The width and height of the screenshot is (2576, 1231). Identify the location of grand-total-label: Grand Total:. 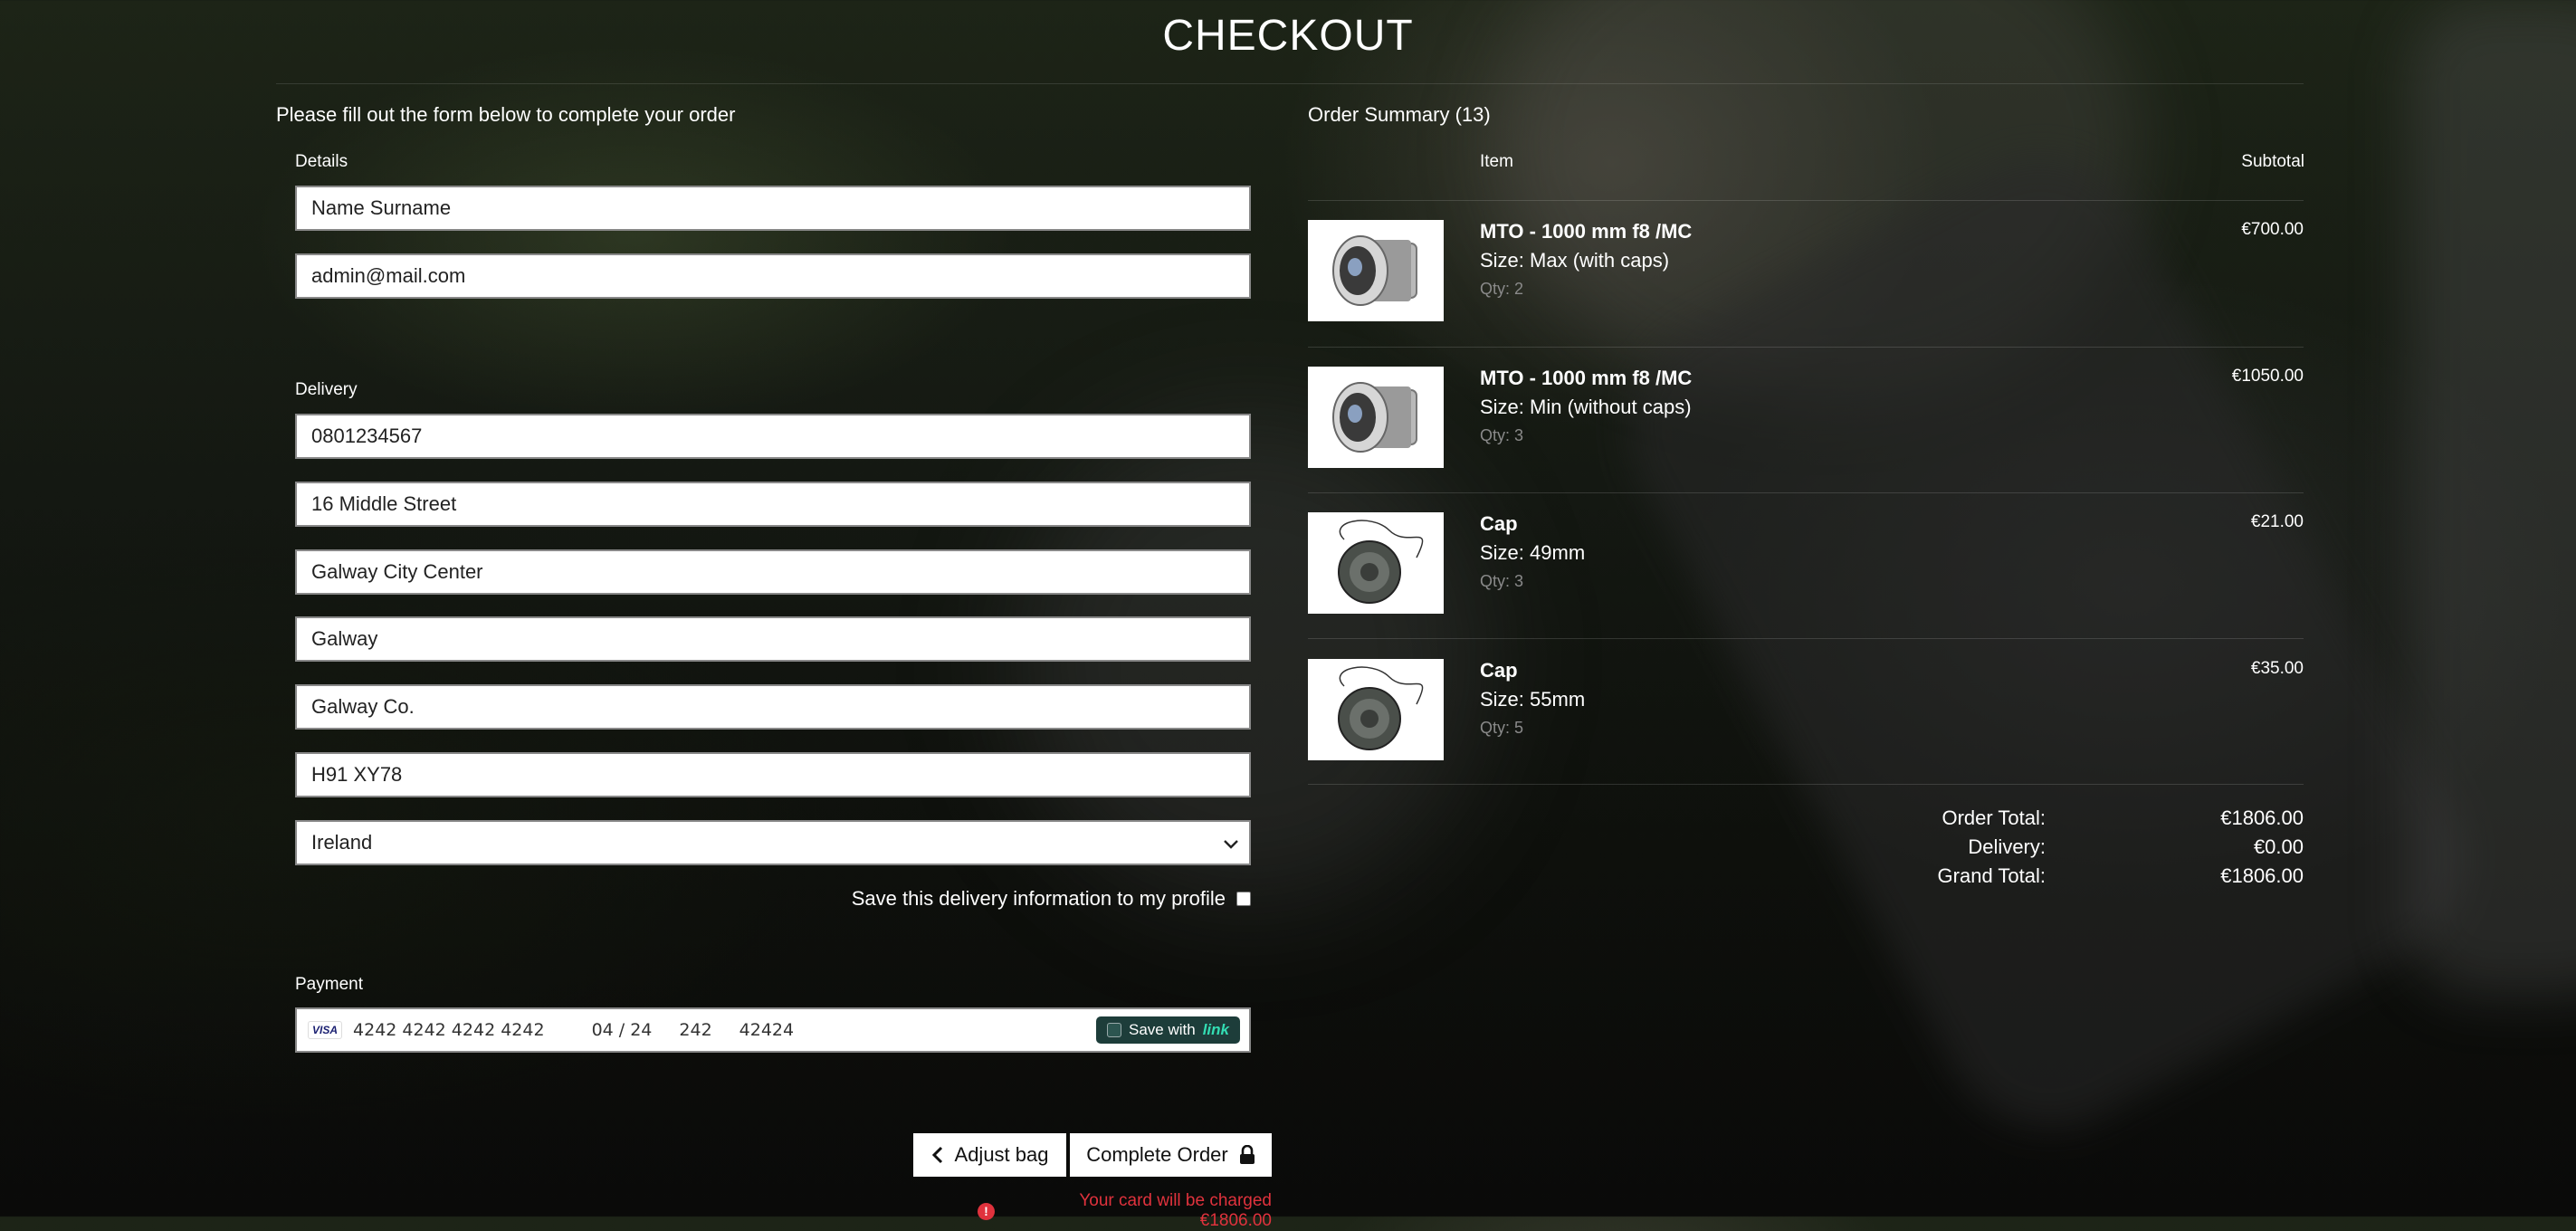
(1992, 875).